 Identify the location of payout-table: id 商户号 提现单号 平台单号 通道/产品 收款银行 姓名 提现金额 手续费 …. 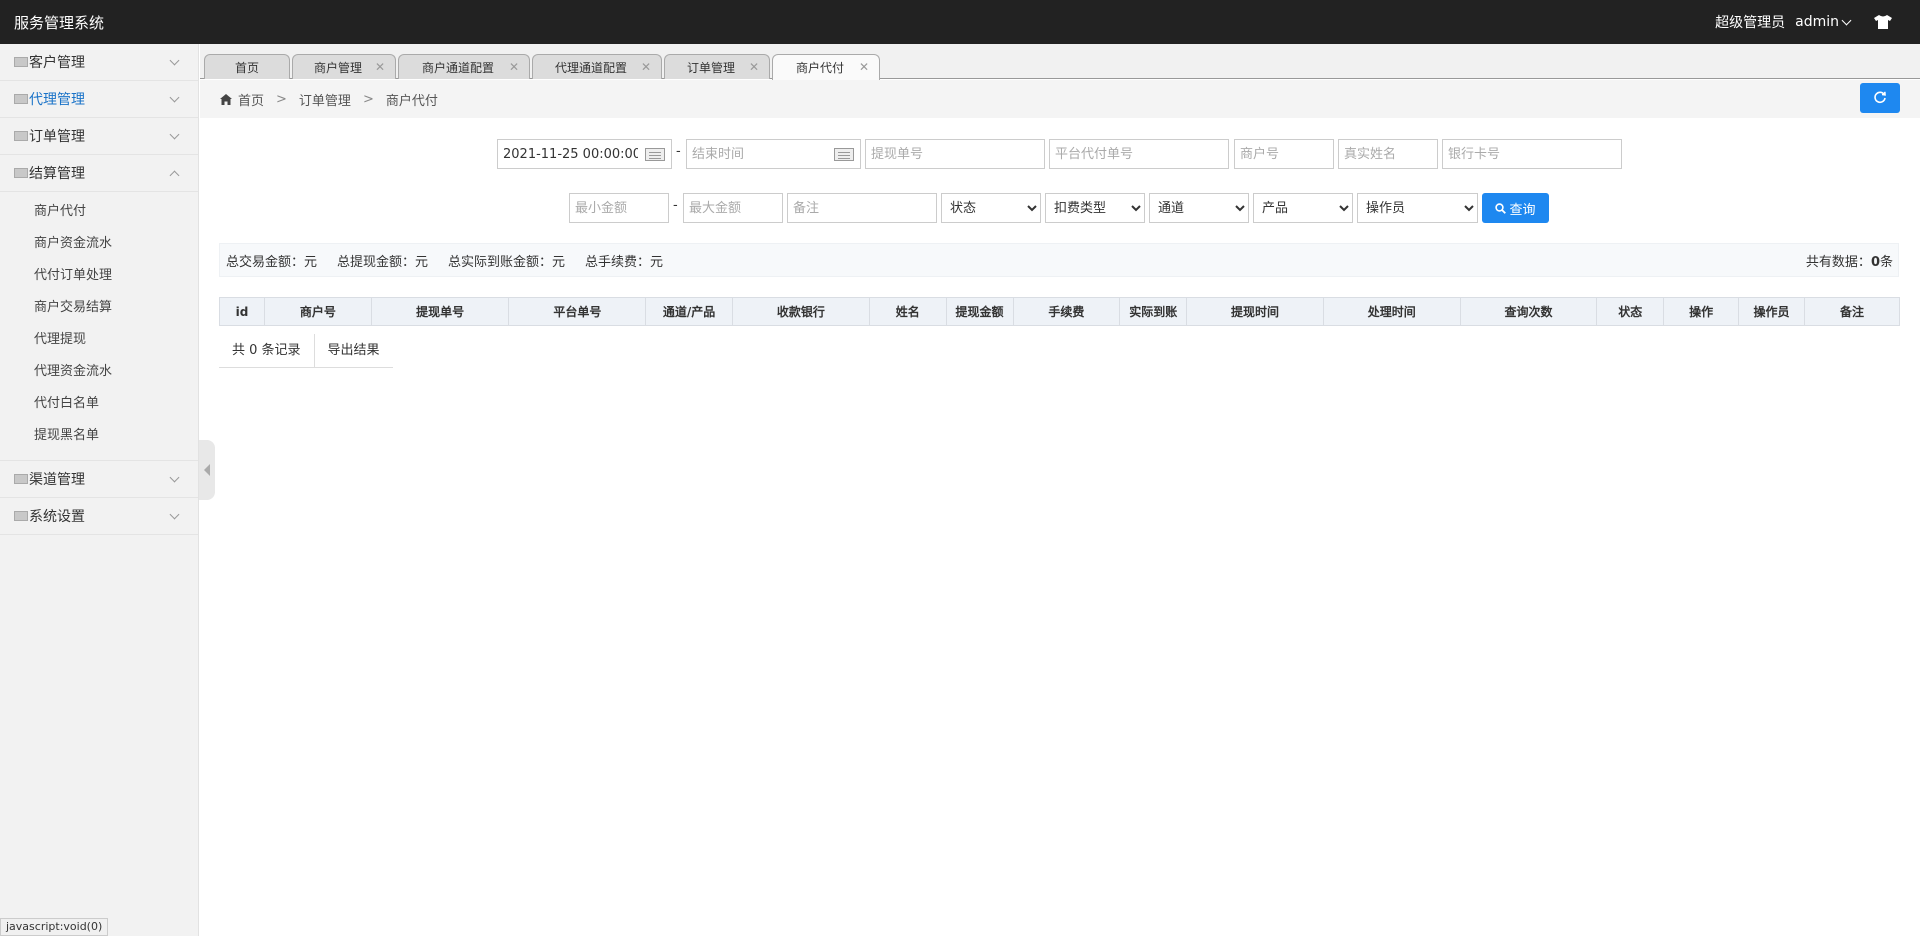
(1059, 311).